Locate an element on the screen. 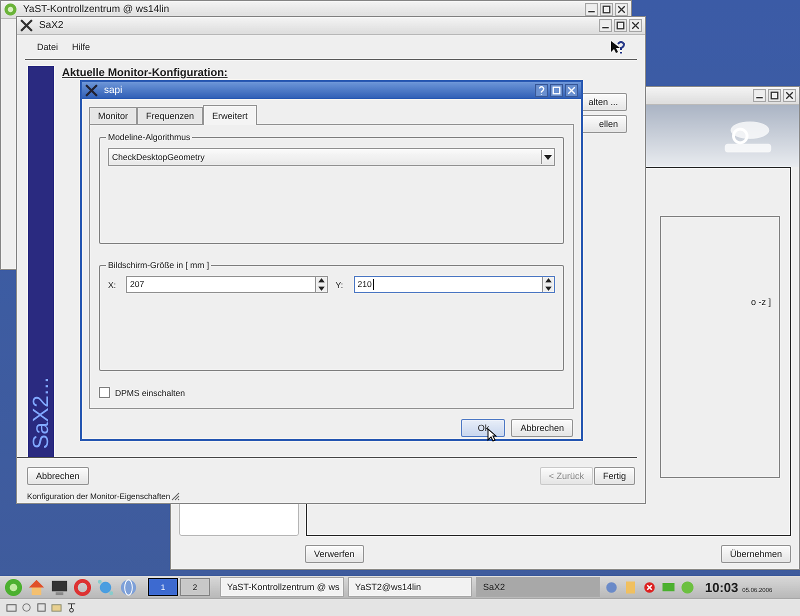  task-button: SaX2 is located at coordinates (538, 587).